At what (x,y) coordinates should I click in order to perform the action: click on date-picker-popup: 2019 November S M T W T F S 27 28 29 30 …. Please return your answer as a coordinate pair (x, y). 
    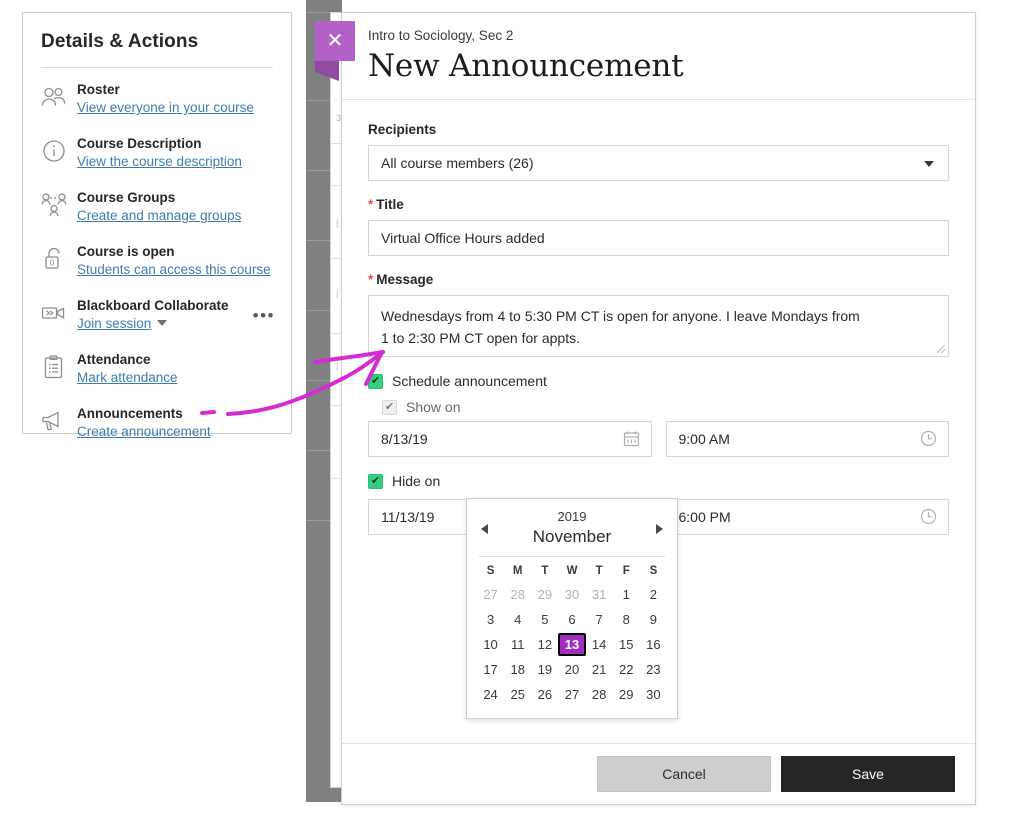
    Looking at the image, I should click on (572, 608).